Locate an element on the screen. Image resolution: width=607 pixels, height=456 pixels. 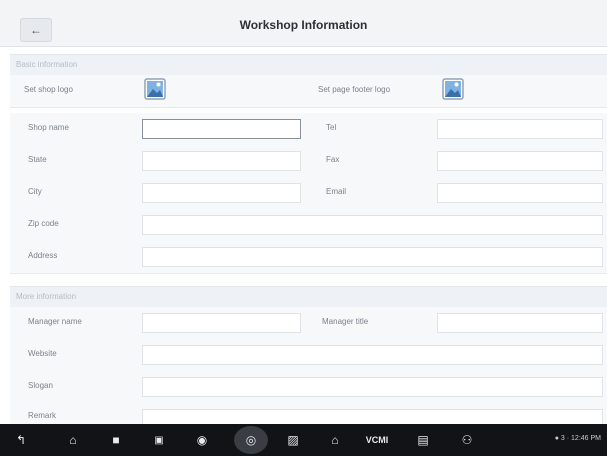
people-icon: ⚇ is located at coordinates (467, 440).